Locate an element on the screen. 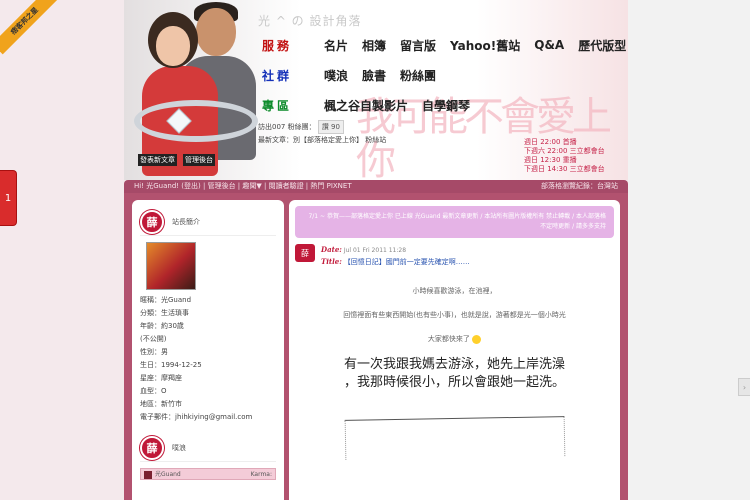 The width and height of the screenshot is (750, 500). title-label: Title: is located at coordinates (331, 261).